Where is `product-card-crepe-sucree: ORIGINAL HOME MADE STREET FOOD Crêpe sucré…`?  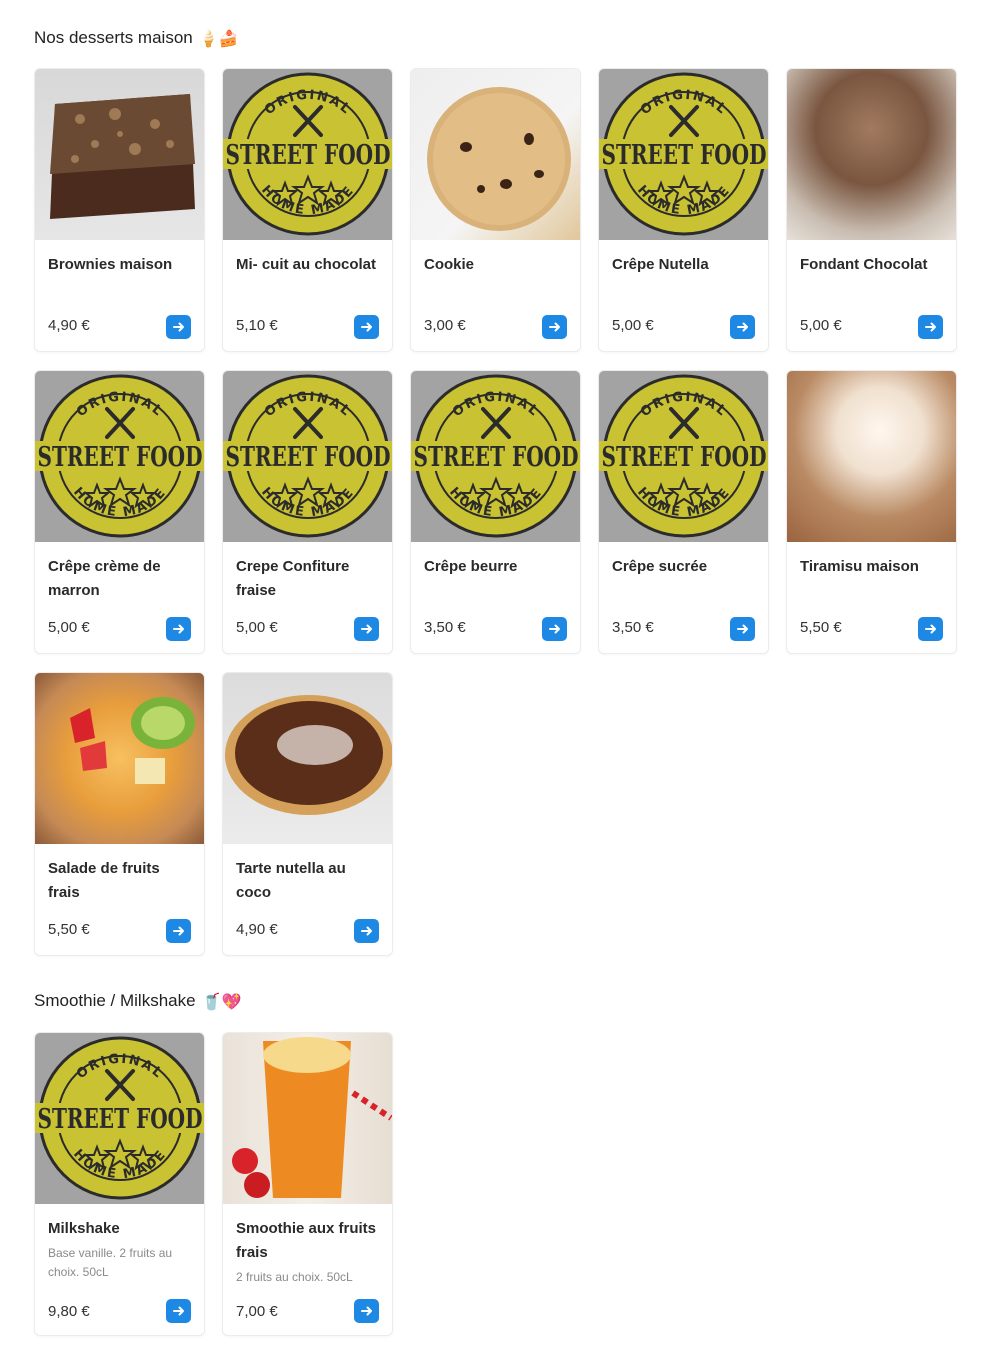
product-card-crepe-sucree: ORIGINAL HOME MADE STREET FOOD Crêpe sucré… is located at coordinates (683, 512).